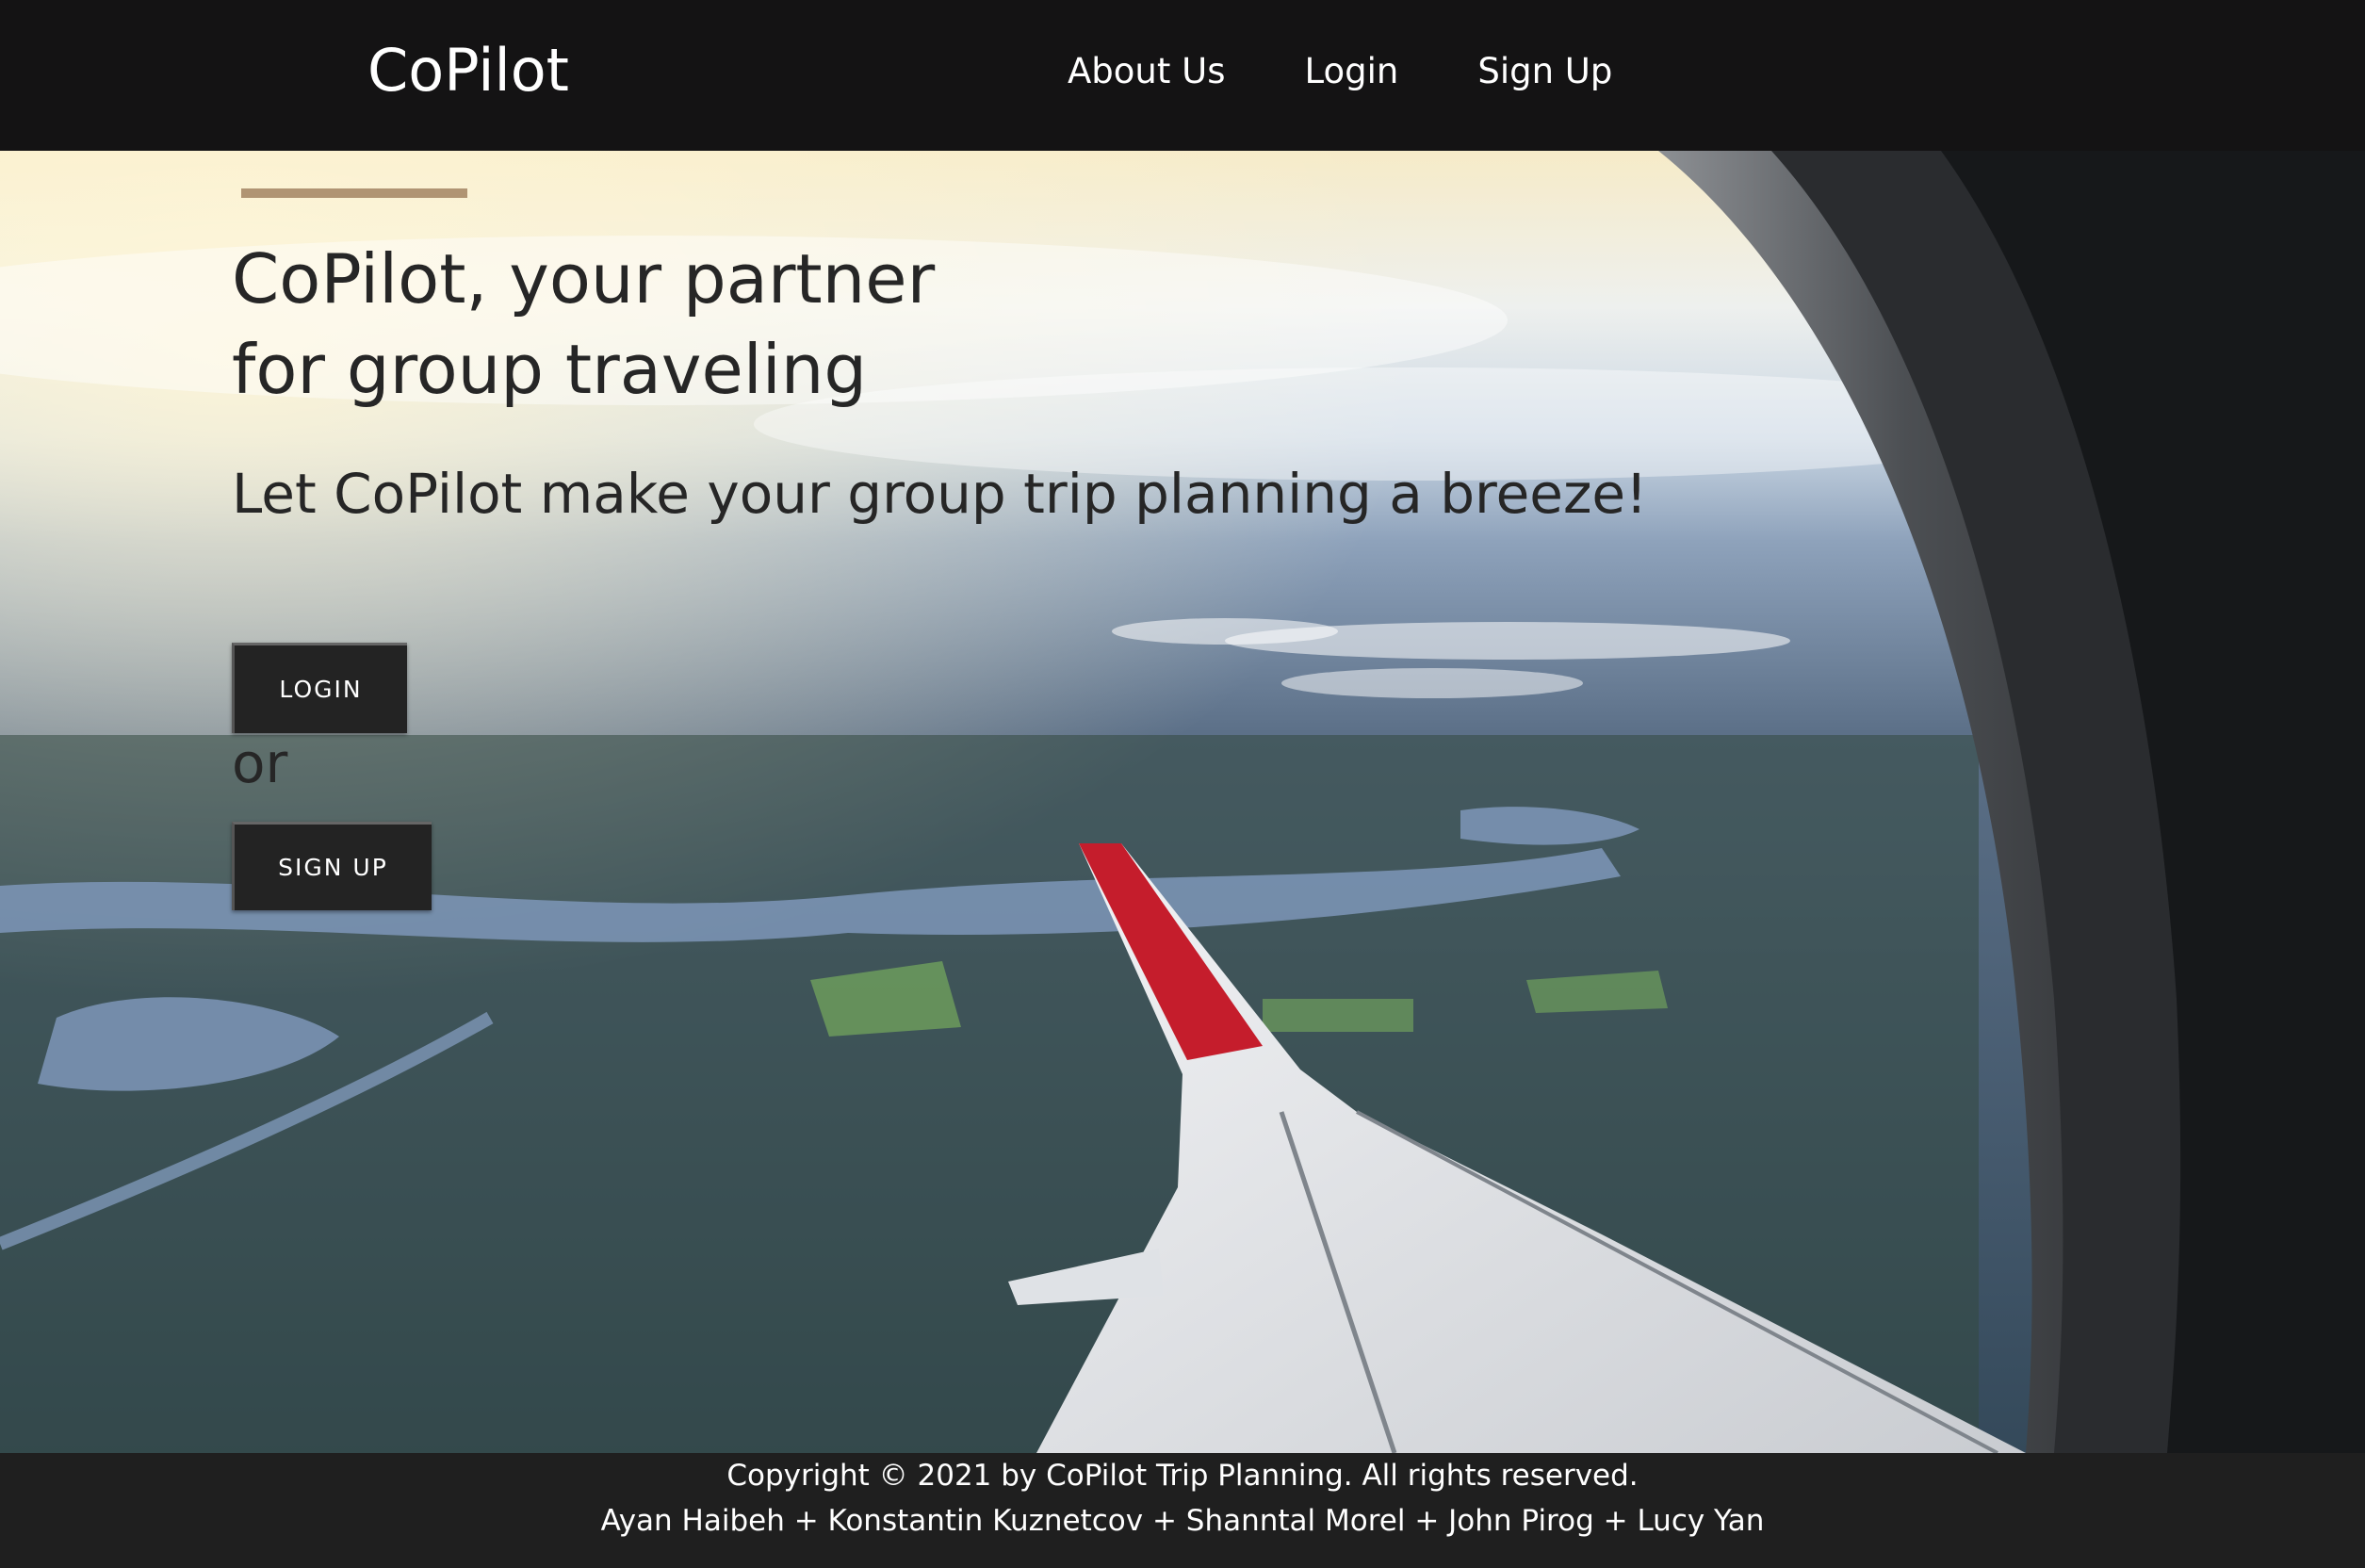 The height and width of the screenshot is (1568, 2365). I want to click on nav-about-us-link: About Us, so click(1147, 71).